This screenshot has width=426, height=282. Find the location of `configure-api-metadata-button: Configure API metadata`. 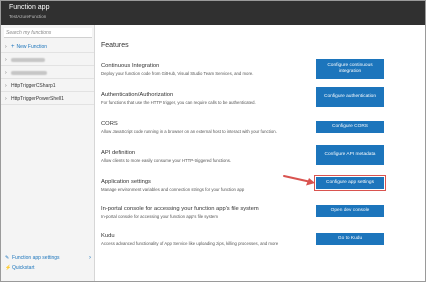

configure-api-metadata-button: Configure API metadata is located at coordinates (350, 155).